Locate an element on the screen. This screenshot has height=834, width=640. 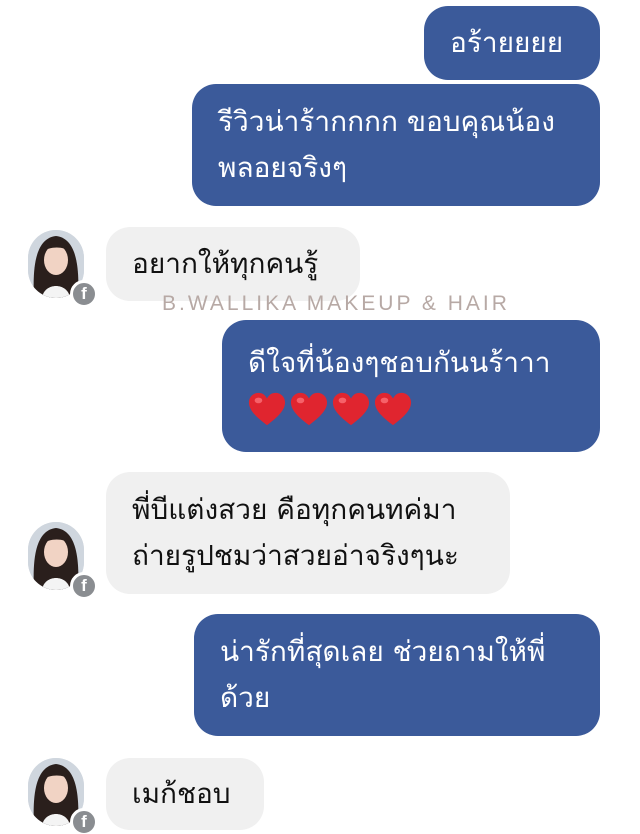
message-text: รีวิวน่าร้ากกกก ขอบคุณน้อง is located at coordinates (386, 121).